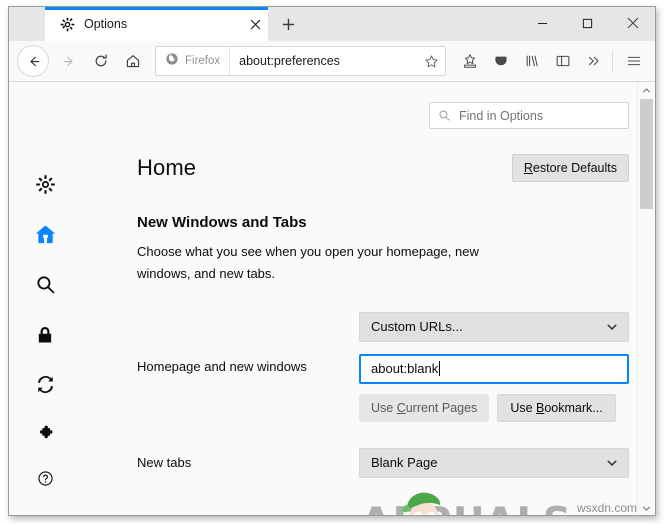 The height and width of the screenshot is (524, 666). What do you see at coordinates (101, 61) in the screenshot?
I see `reload-icon` at bounding box center [101, 61].